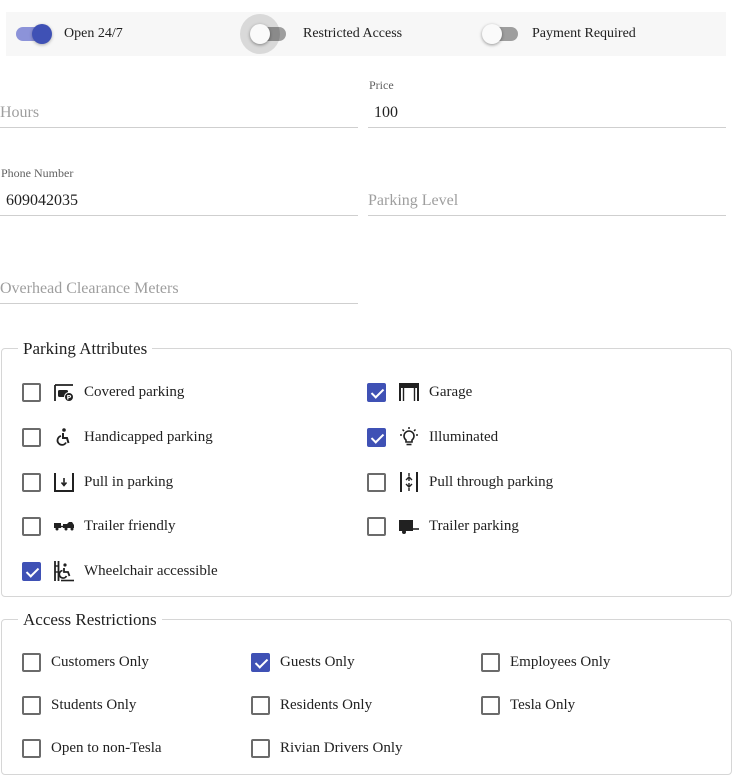 This screenshot has height=783, width=738. I want to click on overhead-clearance-field, so click(179, 284).